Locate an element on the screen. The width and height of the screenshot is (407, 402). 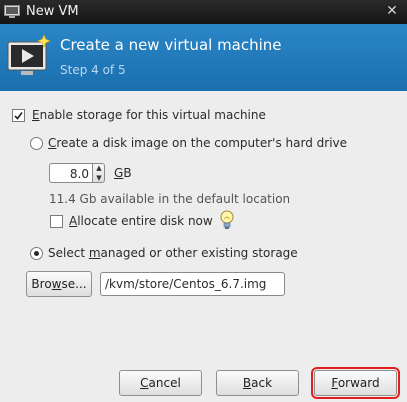
back-button: Back is located at coordinates (257, 383).